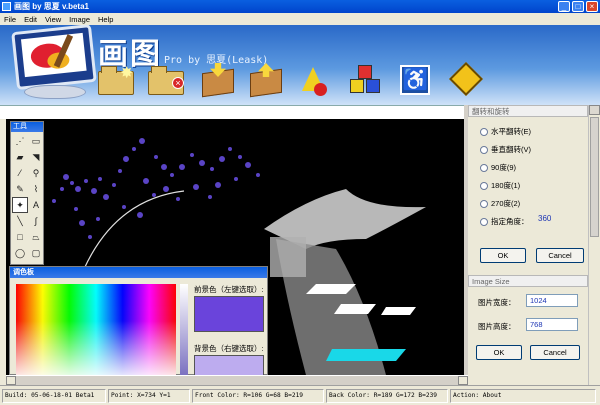  Describe the element at coordinates (20, 221) in the screenshot. I see `line-icon: ╲` at that location.